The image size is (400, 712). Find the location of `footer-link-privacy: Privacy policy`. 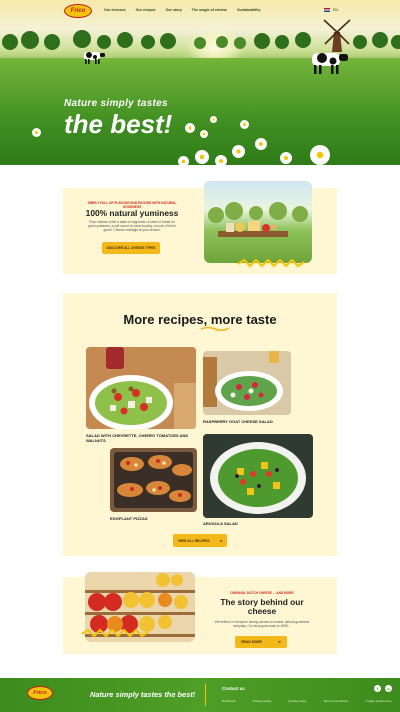

footer-link-privacy: Privacy policy is located at coordinates (262, 701).